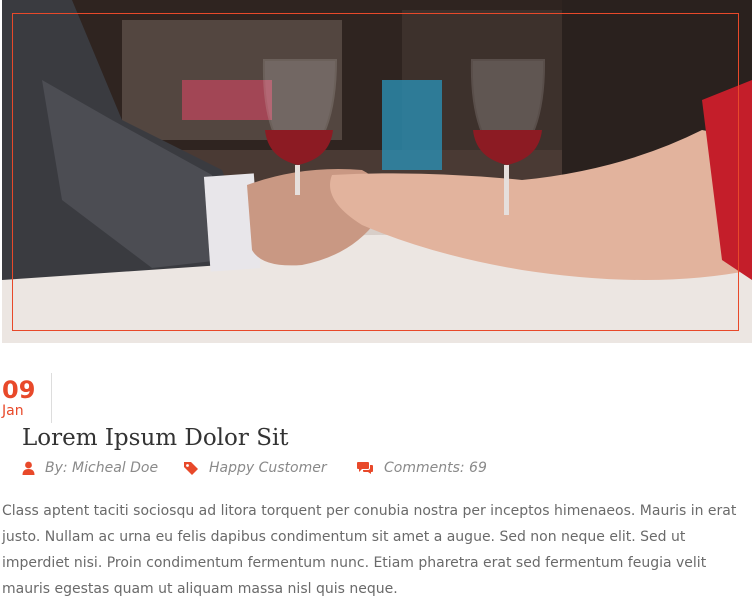  Describe the element at coordinates (191, 468) in the screenshot. I see `tag-icon` at that location.